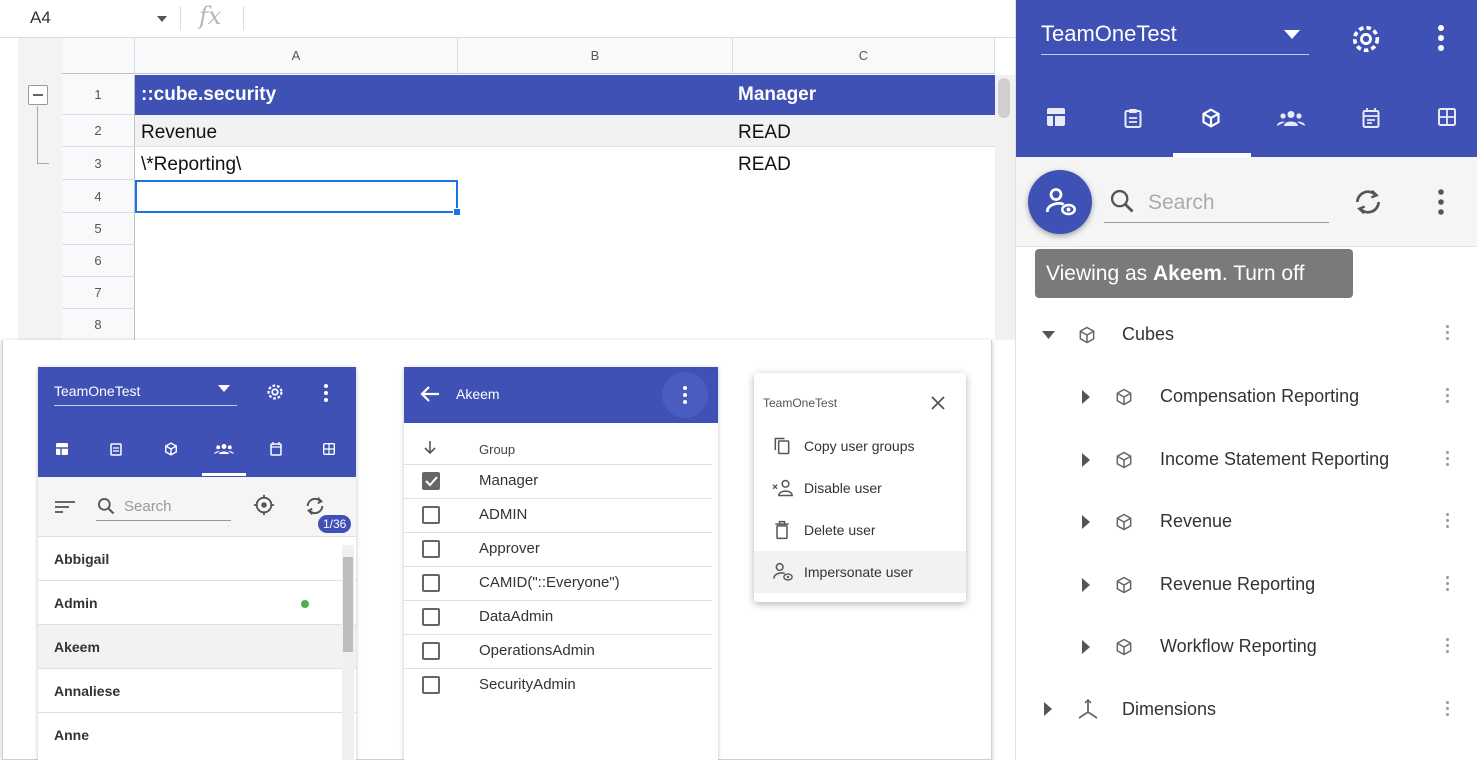 The height and width of the screenshot is (760, 1477). I want to click on row-header: 4, so click(98, 196).